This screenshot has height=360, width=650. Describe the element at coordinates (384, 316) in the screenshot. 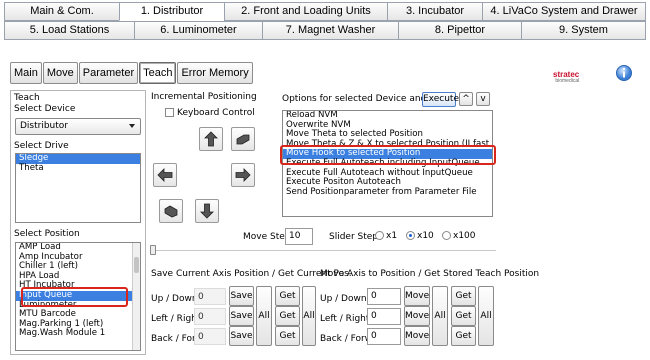

I see `move-leftright-input: 0` at that location.